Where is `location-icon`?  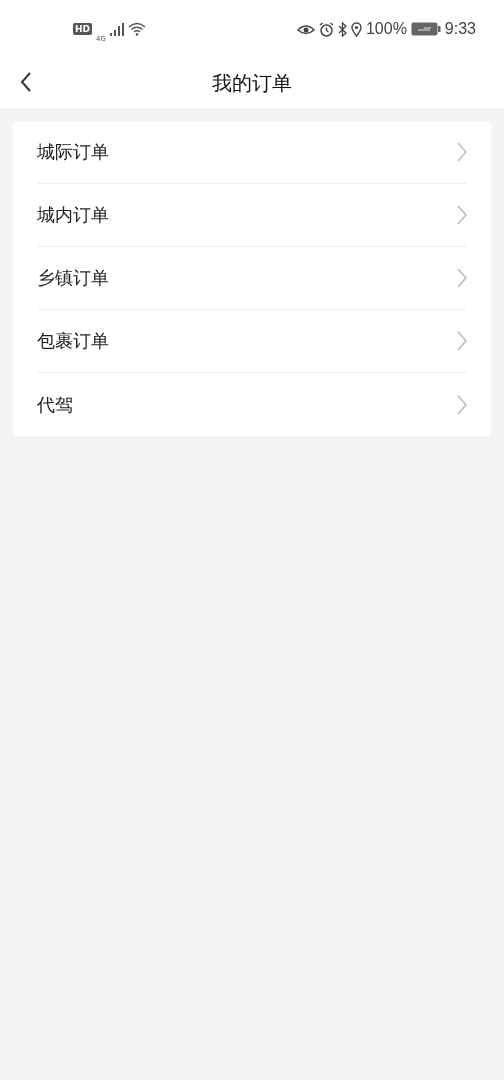
location-icon is located at coordinates (356, 29).